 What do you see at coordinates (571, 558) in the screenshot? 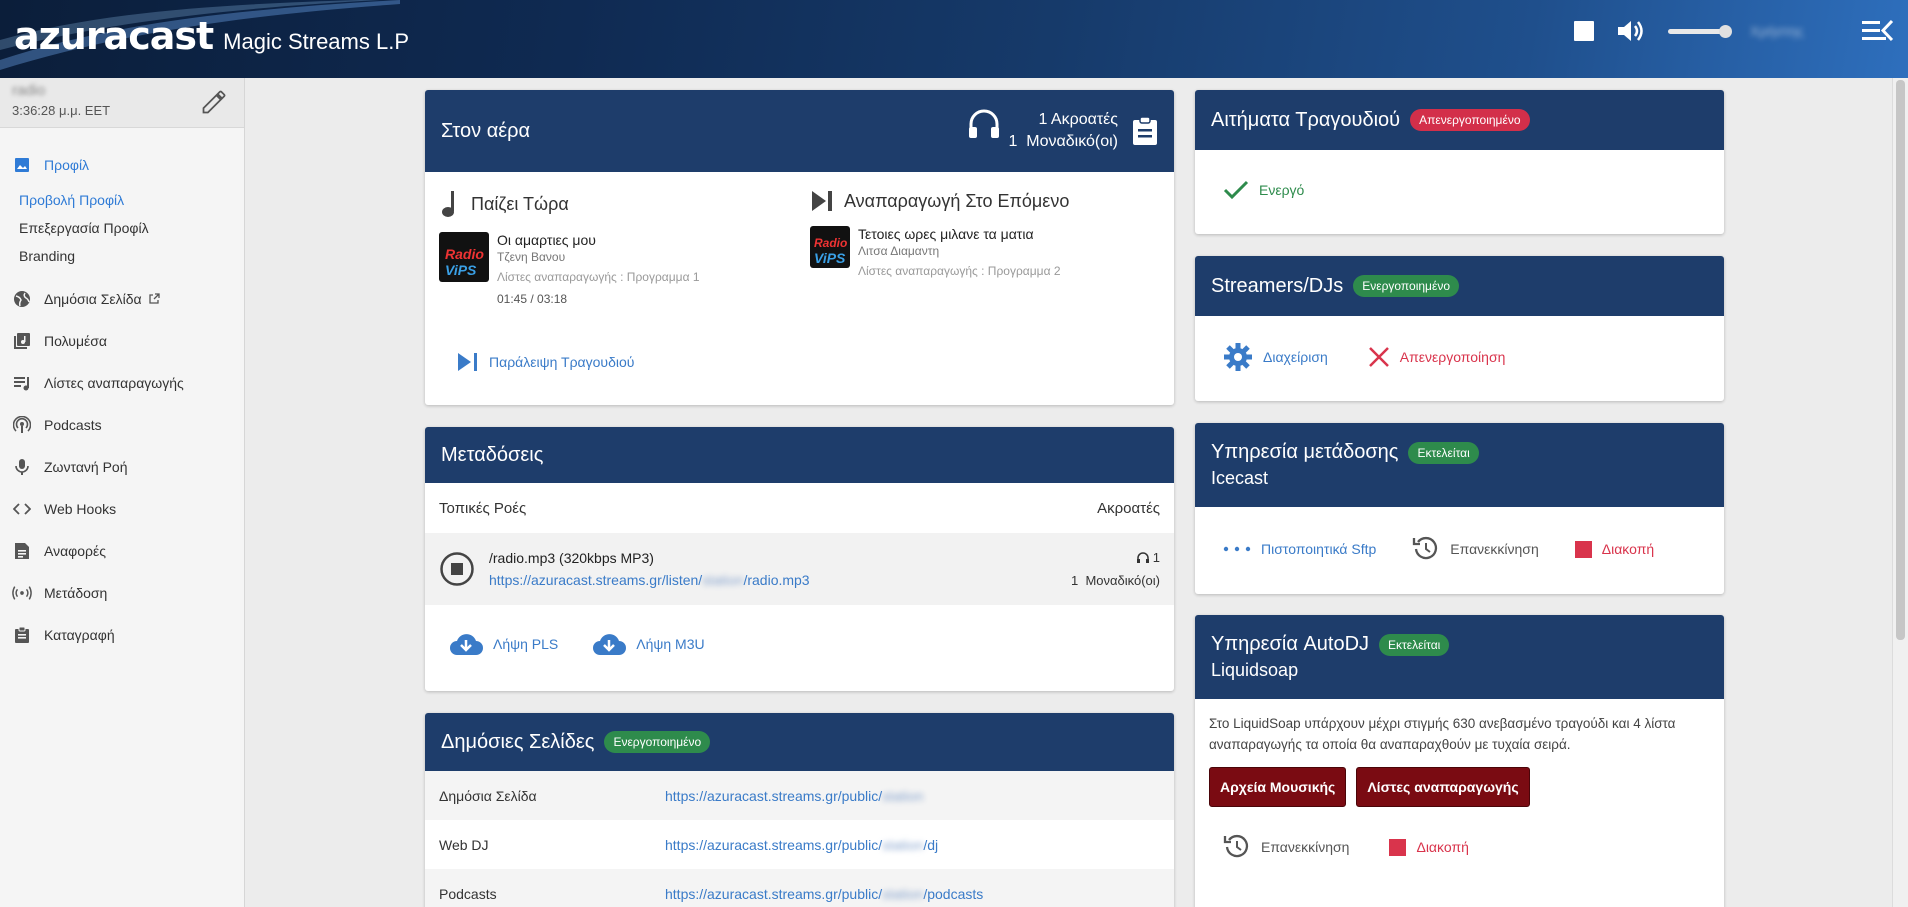
I see `stream-name: /radio.mp3 (320kbps MP3)` at bounding box center [571, 558].